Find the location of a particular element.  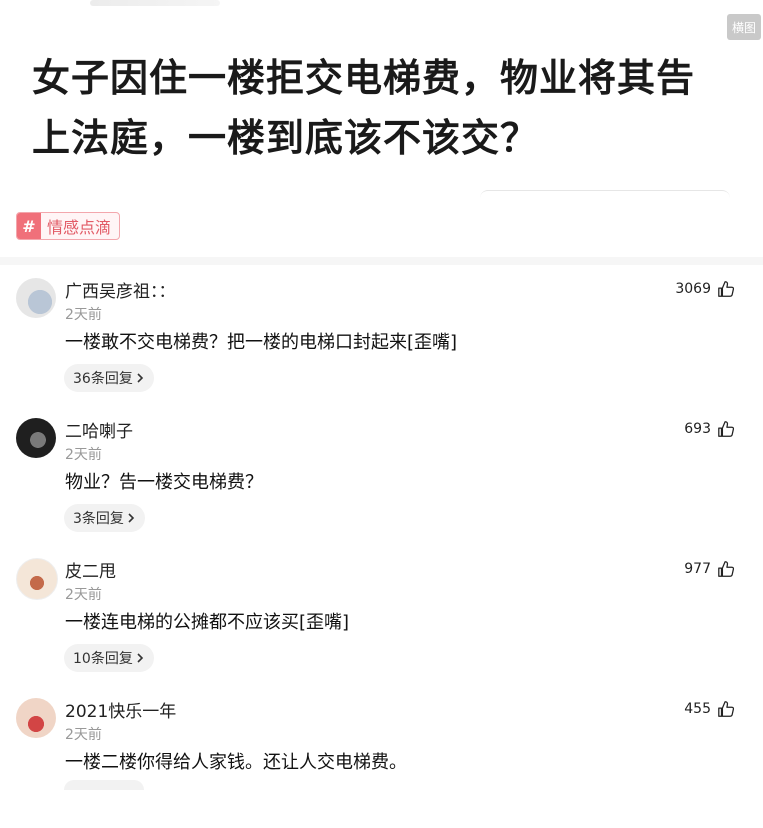

view-replies-button: 10条回复 is located at coordinates (109, 658).